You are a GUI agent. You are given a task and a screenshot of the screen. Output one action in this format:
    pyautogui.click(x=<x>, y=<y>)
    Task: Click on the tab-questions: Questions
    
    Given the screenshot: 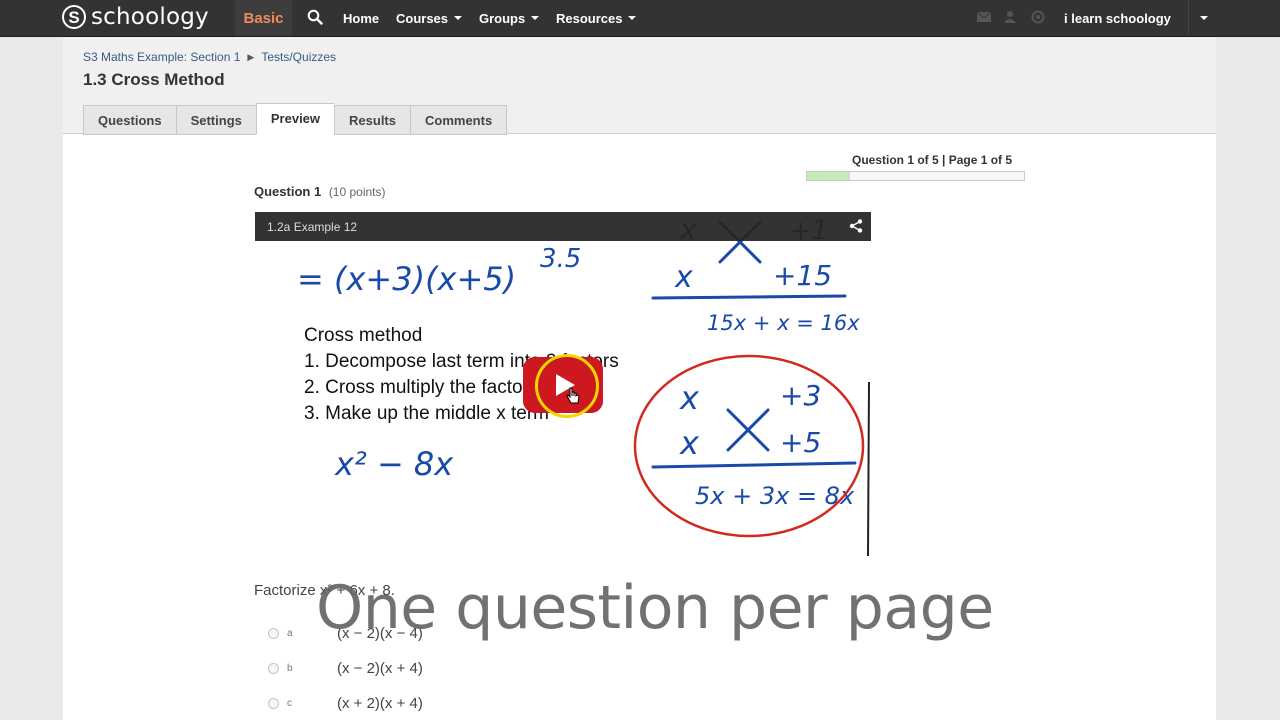 What is the action you would take?
    pyautogui.click(x=129, y=120)
    